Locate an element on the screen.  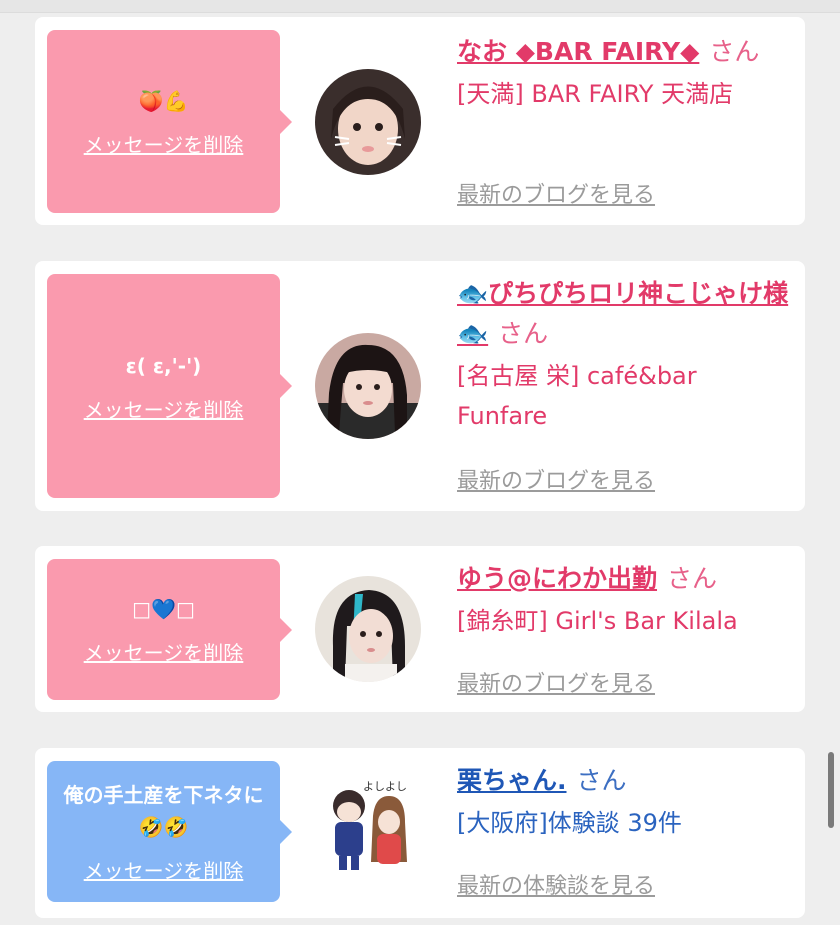
scrollbar is located at coordinates (831, 790).